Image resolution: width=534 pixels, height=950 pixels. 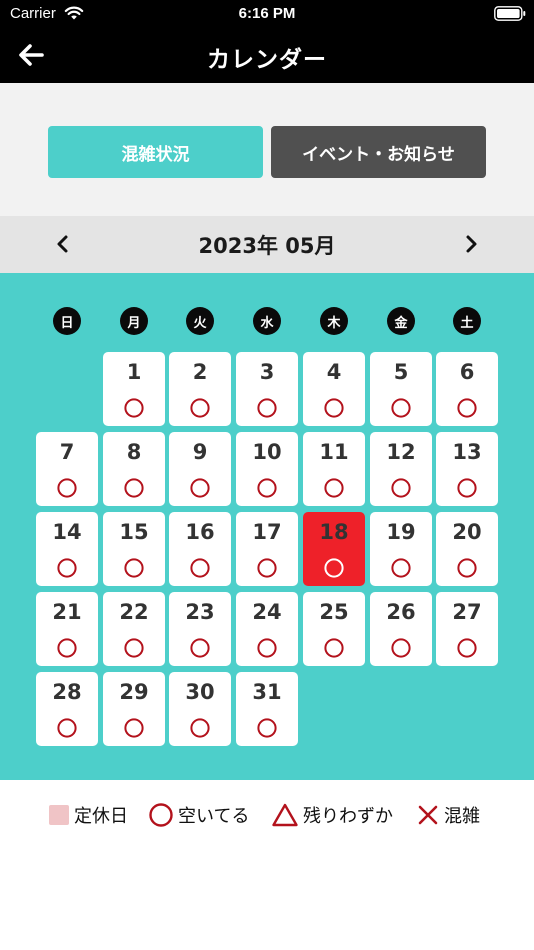 What do you see at coordinates (200, 612) in the screenshot?
I see `day-number: 23` at bounding box center [200, 612].